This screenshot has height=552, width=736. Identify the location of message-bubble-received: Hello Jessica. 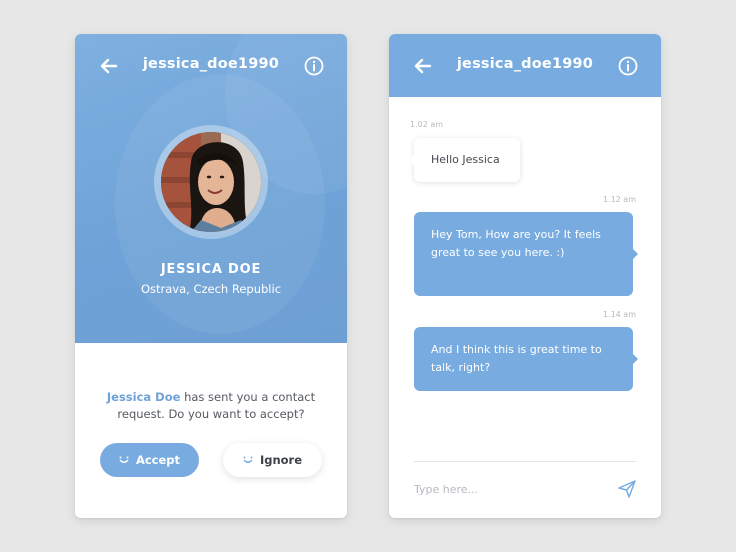
(464, 160).